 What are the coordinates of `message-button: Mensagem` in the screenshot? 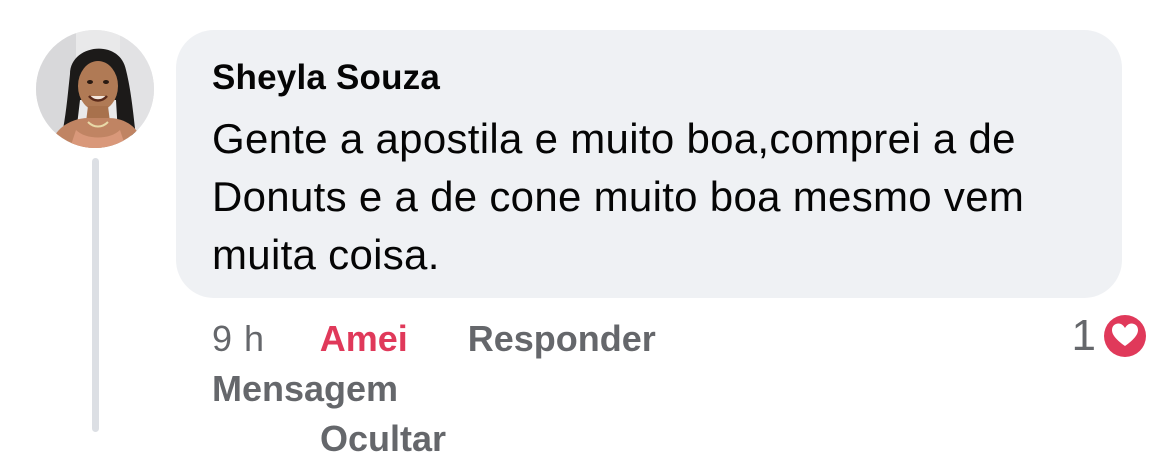 It's located at (305, 388).